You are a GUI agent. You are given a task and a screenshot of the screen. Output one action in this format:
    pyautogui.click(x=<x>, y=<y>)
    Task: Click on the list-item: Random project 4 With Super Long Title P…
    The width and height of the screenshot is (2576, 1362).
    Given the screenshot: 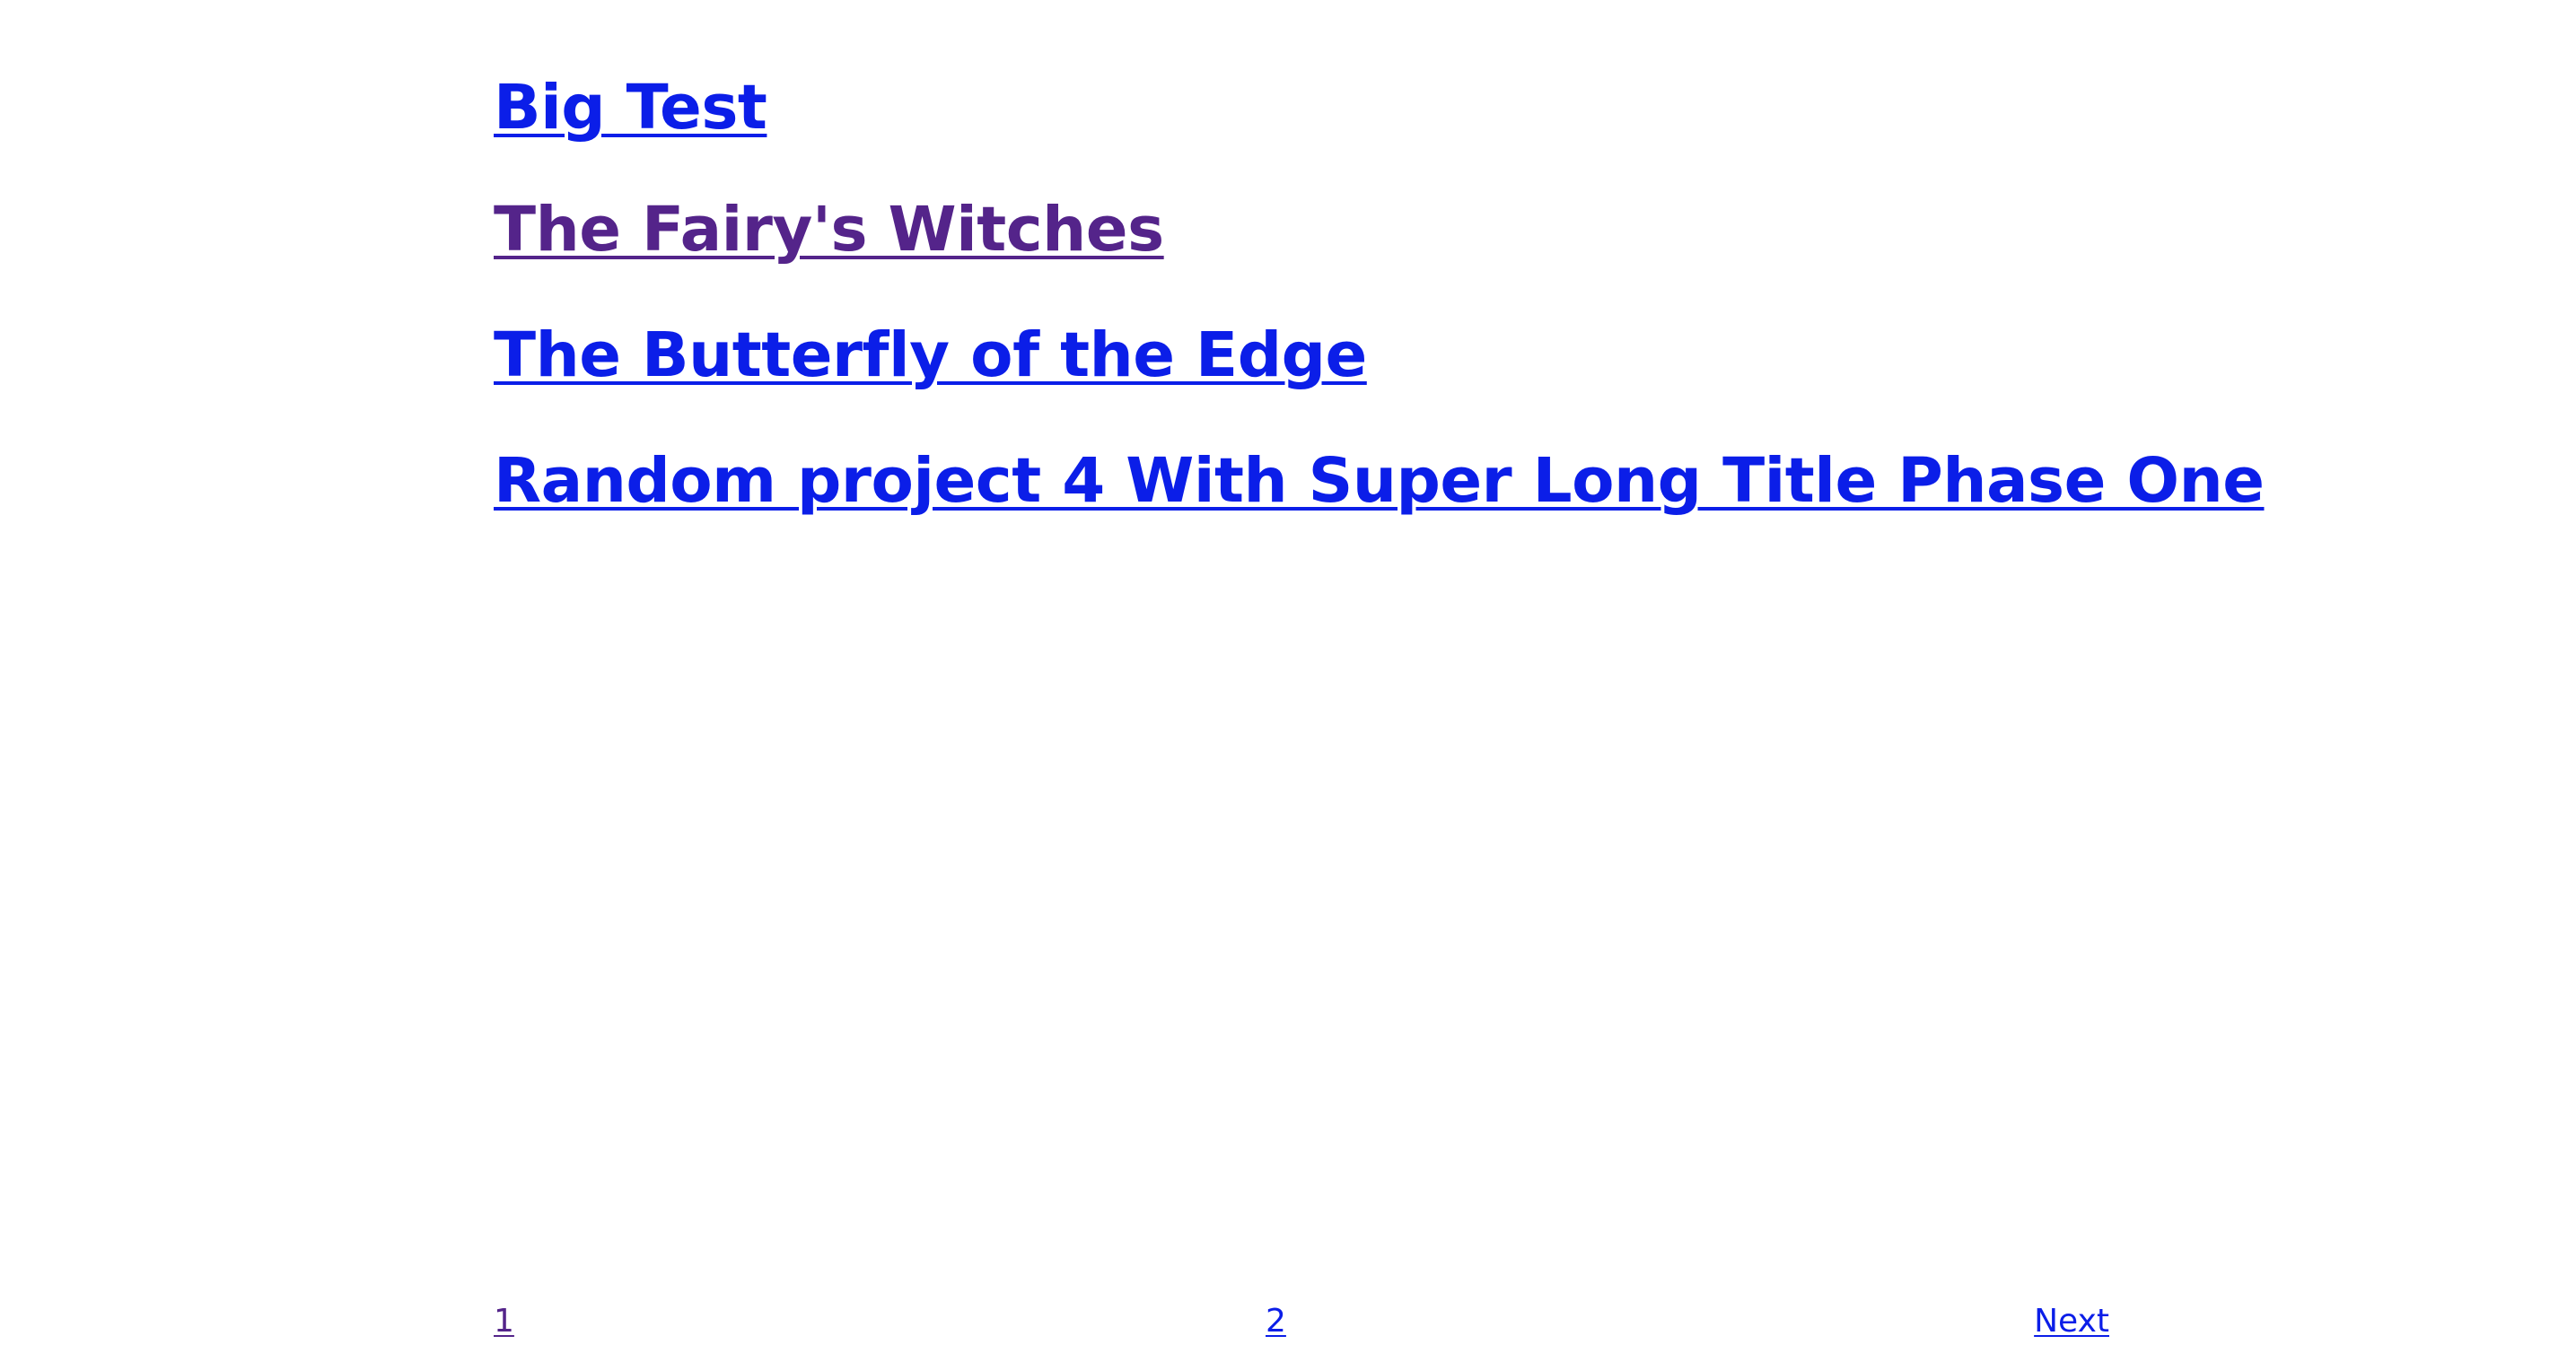 What is the action you would take?
    pyautogui.click(x=1379, y=444)
    